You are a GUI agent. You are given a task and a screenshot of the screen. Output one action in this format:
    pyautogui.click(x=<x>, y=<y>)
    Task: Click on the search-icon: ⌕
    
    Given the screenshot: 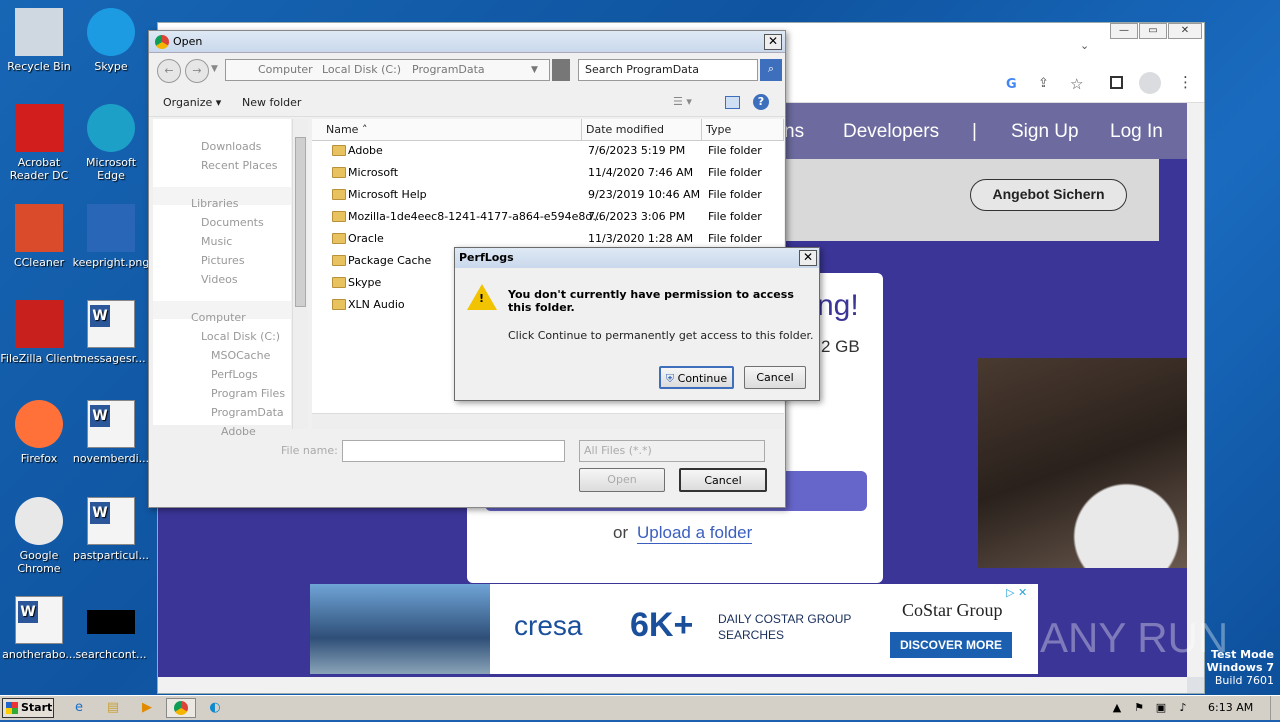 What is the action you would take?
    pyautogui.click(x=771, y=70)
    